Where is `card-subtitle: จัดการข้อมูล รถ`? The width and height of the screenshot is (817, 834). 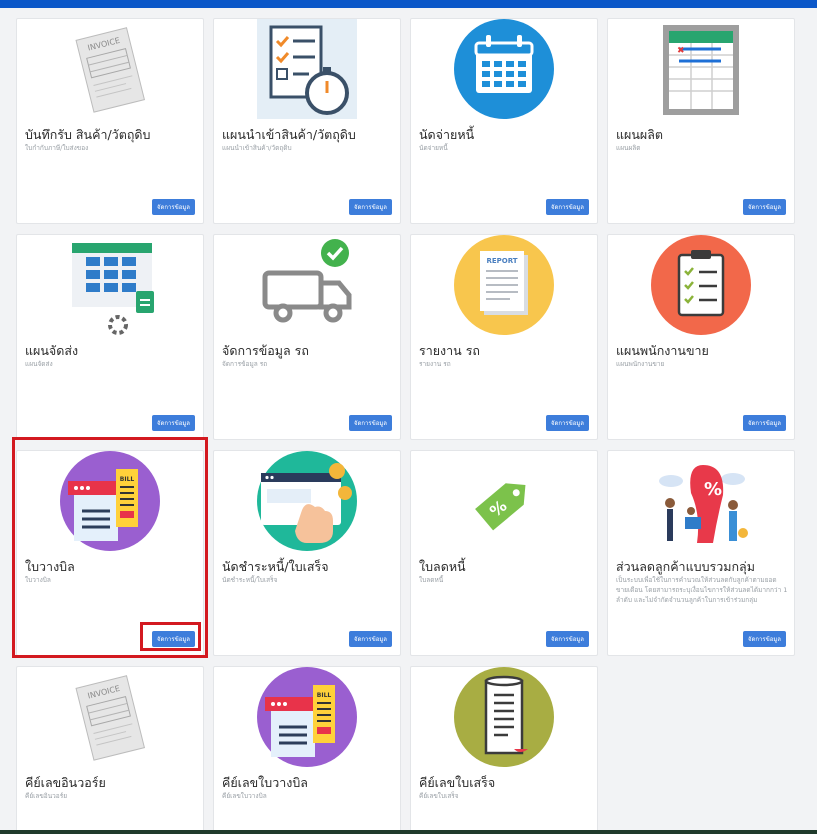 card-subtitle: จัดการข้อมูล รถ is located at coordinates (245, 364).